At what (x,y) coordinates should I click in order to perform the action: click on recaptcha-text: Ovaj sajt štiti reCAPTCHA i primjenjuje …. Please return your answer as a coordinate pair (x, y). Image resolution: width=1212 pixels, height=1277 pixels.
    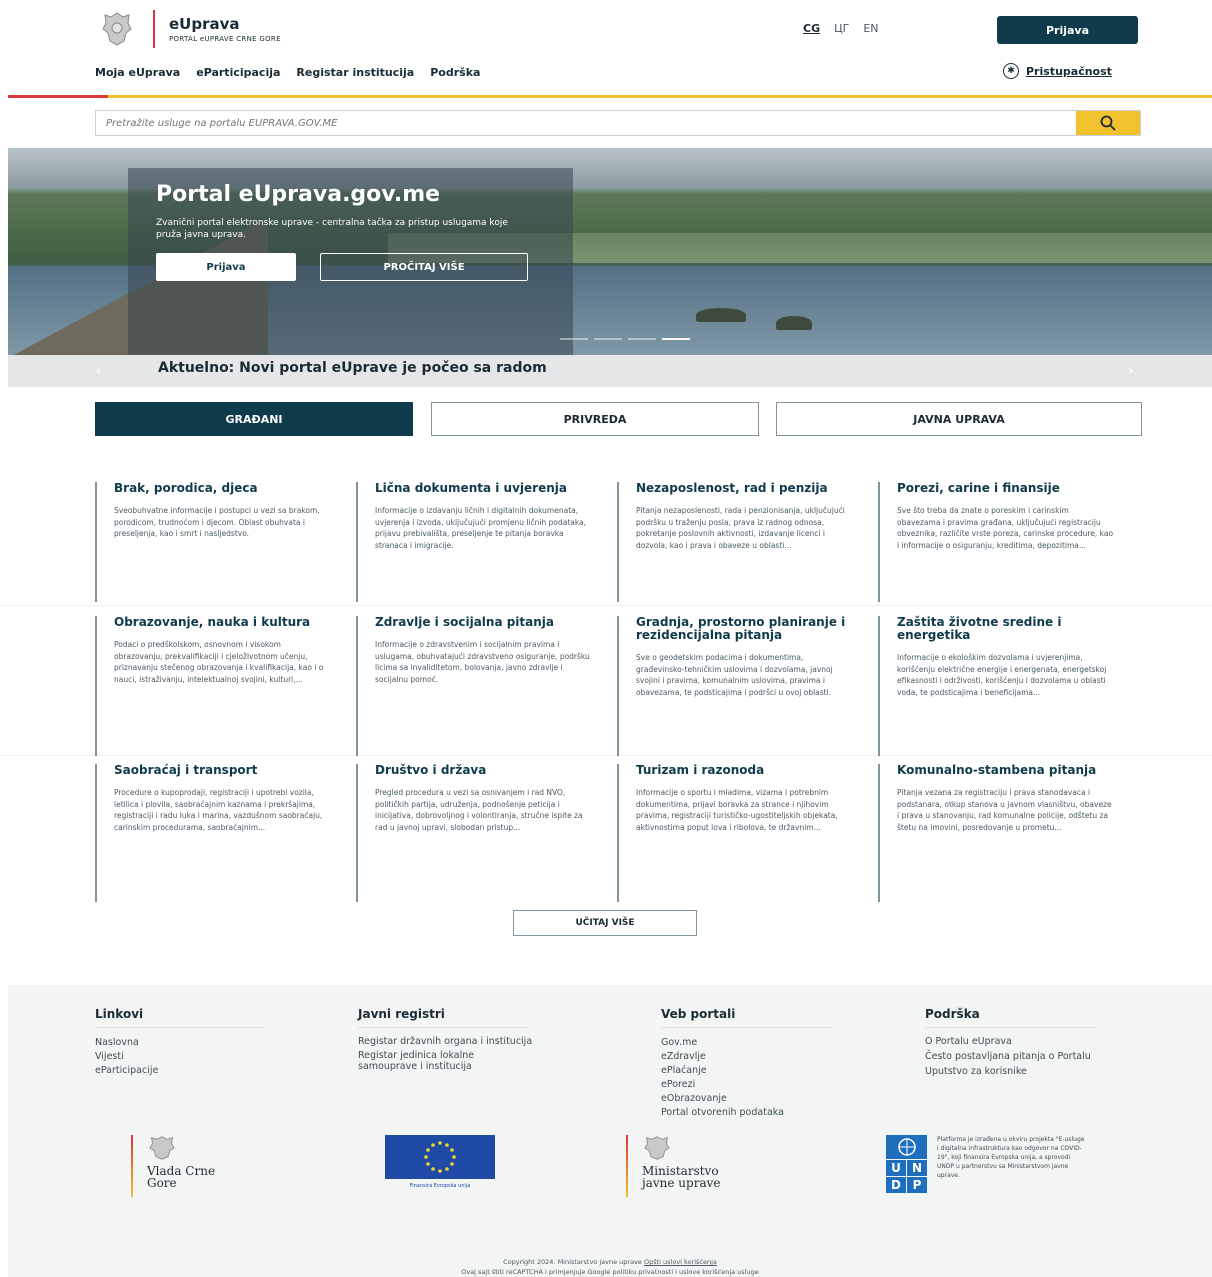
    Looking at the image, I should click on (610, 1272).